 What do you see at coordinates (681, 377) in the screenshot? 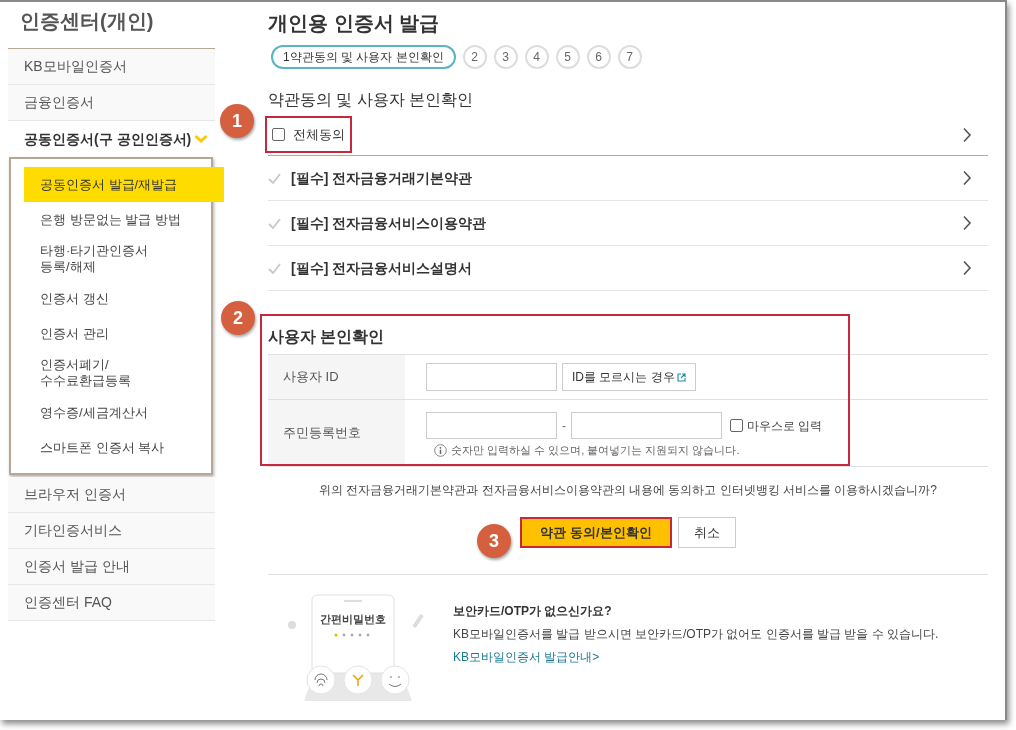
I see `external-link-icon` at bounding box center [681, 377].